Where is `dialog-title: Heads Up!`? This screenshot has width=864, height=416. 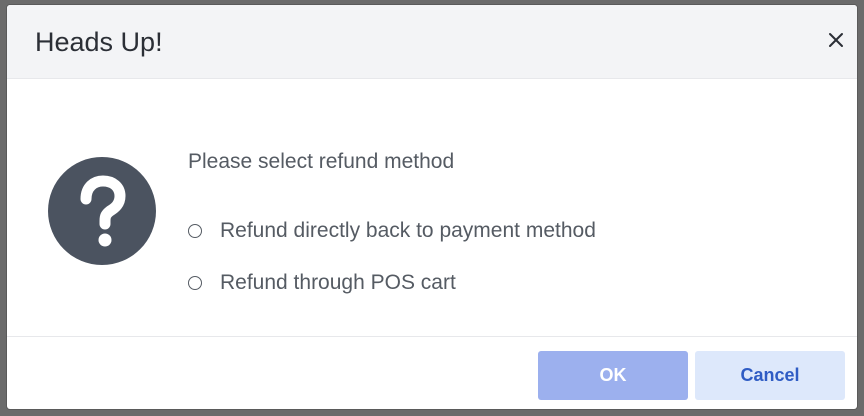
dialog-title: Heads Up! is located at coordinates (99, 42).